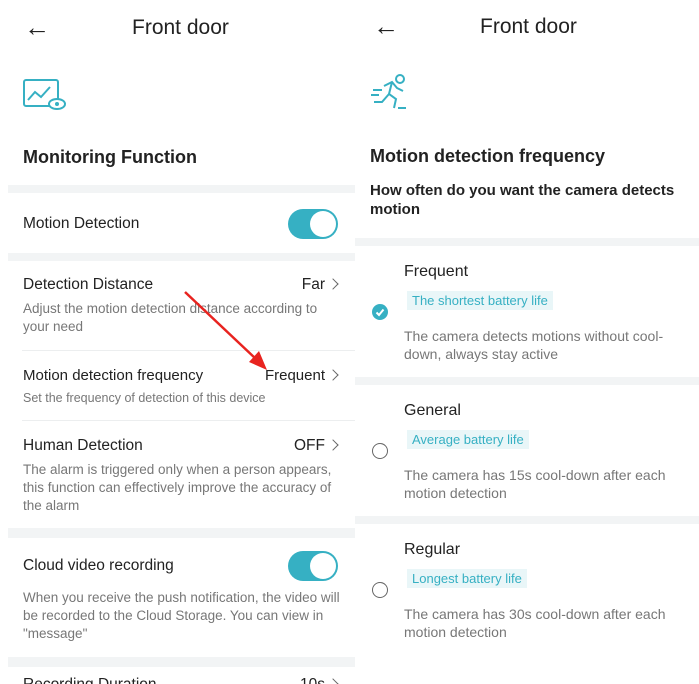  Describe the element at coordinates (390, 94) in the screenshot. I see `running-person-icon` at that location.